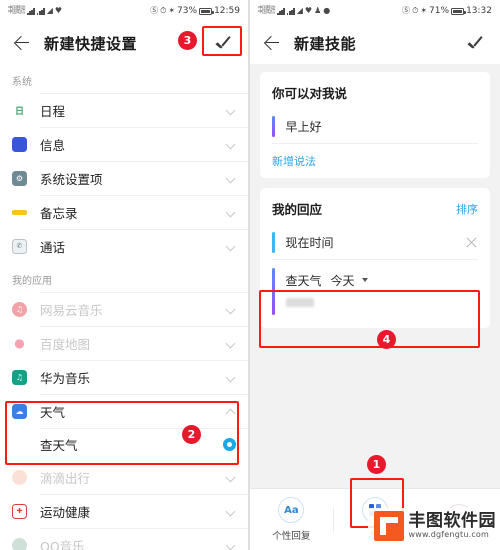 The image size is (500, 550). Describe the element at coordinates (124, 377) in the screenshot. I see `list-item-huawei-music: ♫ 华为音乐` at that location.